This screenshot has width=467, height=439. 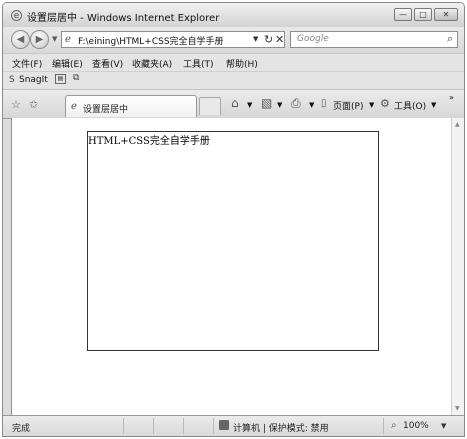 I want to click on status-text: 完成, so click(x=21, y=429).